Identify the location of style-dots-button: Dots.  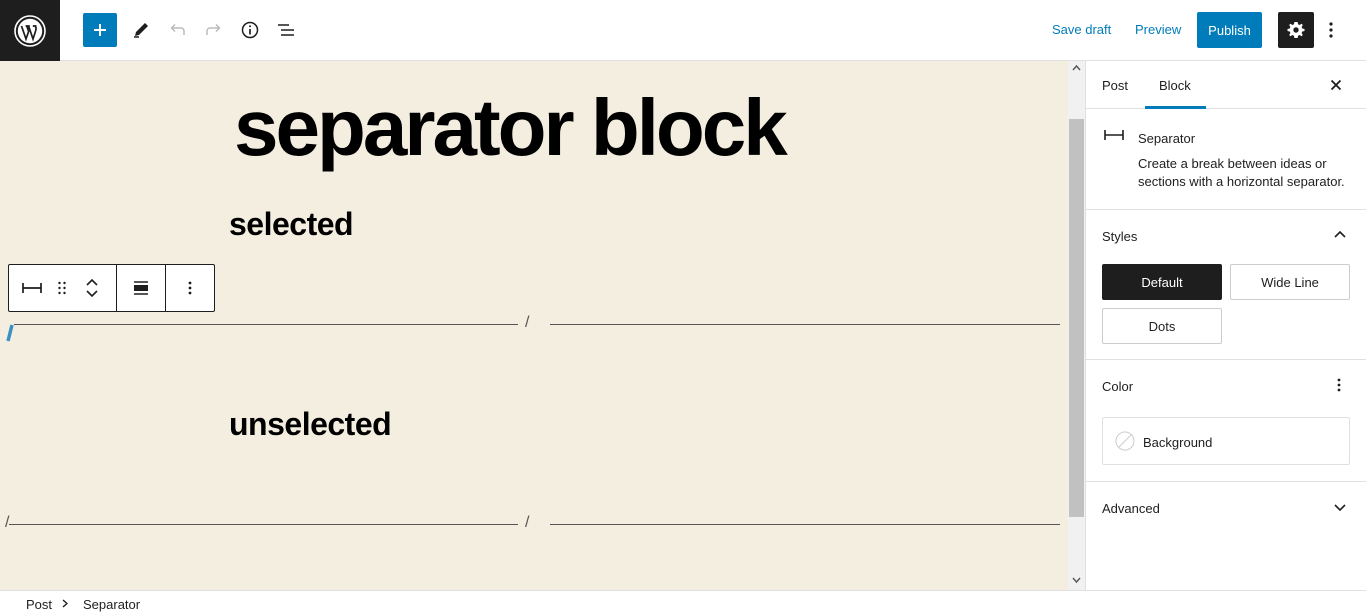
(1162, 326).